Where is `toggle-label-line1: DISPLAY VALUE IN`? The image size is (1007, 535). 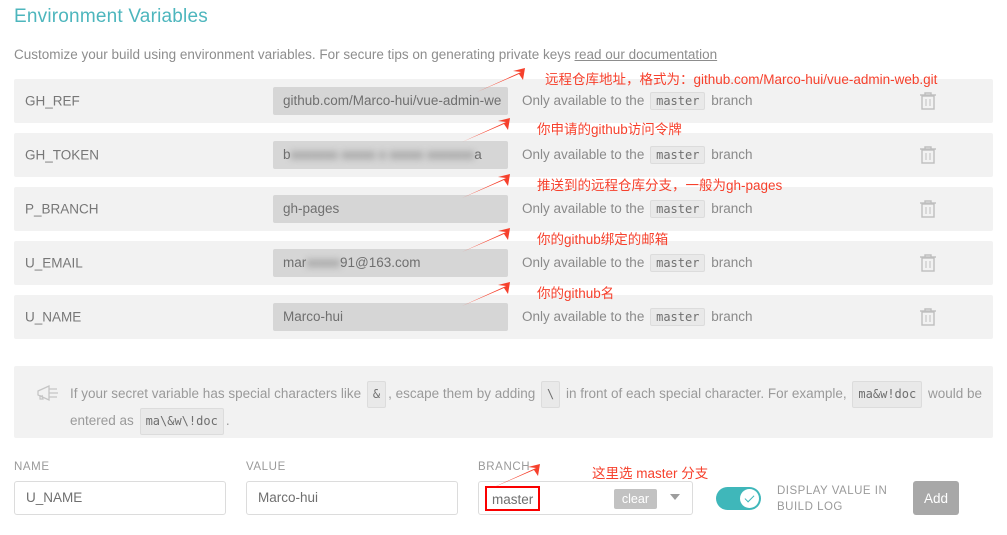 toggle-label-line1: DISPLAY VALUE IN is located at coordinates (832, 491).